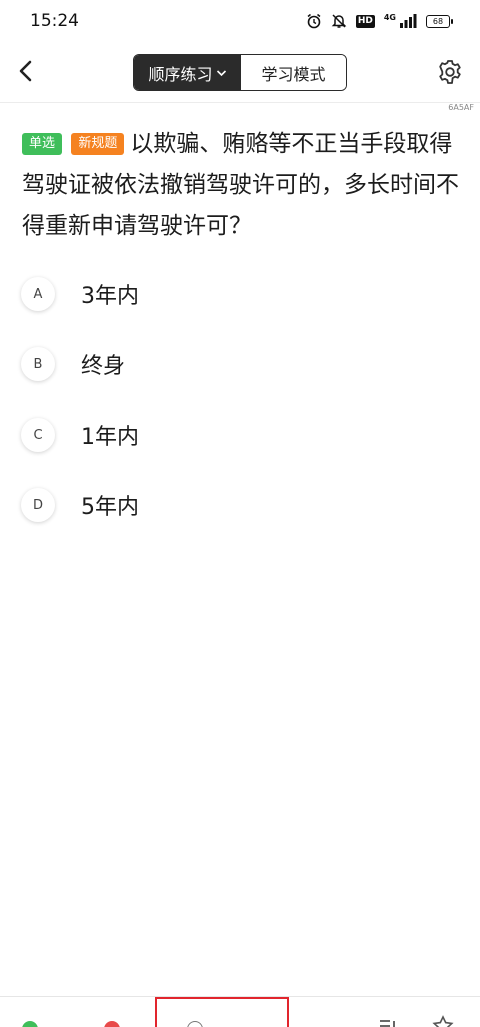  What do you see at coordinates (54, 21) in the screenshot?
I see `status-time: 15:24` at bounding box center [54, 21].